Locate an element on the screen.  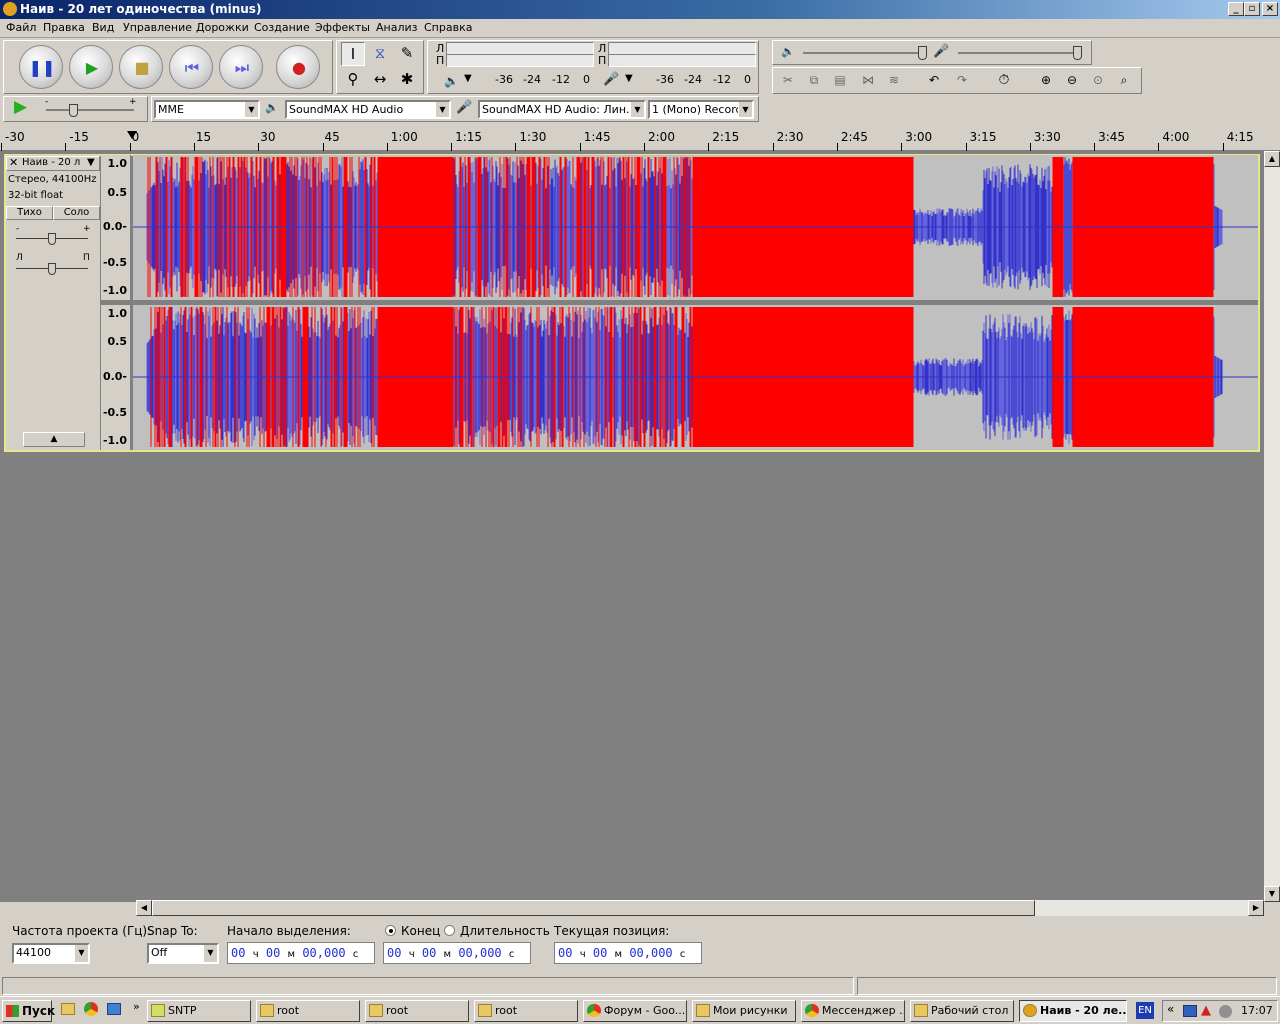
output-device-select: SoundMAX HD Audio ▼ is located at coordinates (368, 109).